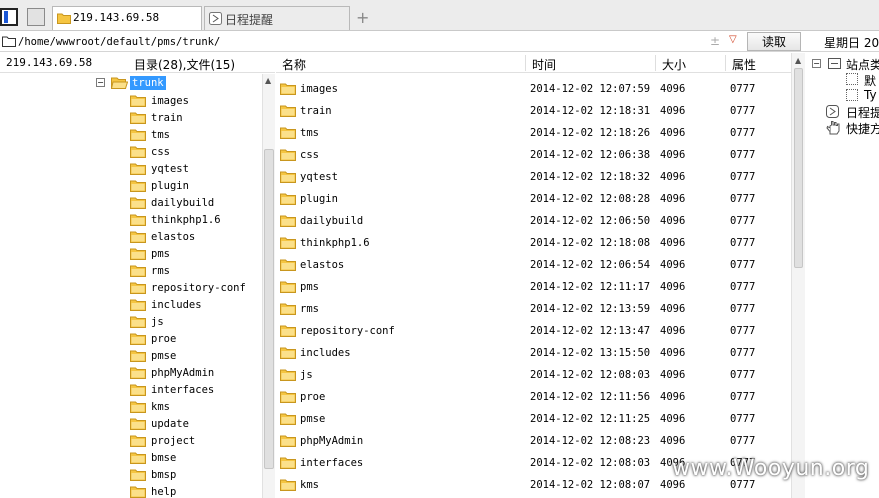  What do you see at coordinates (294, 64) in the screenshot?
I see `column-name: 名称` at bounding box center [294, 64].